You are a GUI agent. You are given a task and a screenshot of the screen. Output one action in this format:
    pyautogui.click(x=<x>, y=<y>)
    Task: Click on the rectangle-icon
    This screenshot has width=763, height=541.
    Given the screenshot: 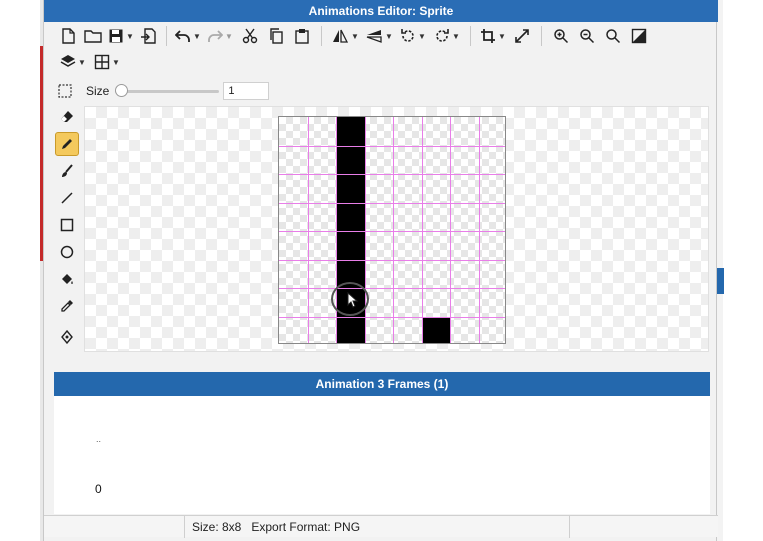 What is the action you would take?
    pyautogui.click(x=67, y=225)
    